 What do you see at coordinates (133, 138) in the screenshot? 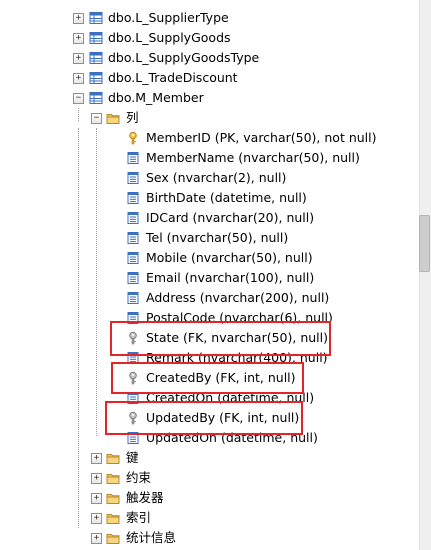
I see `primary-key-icon` at bounding box center [133, 138].